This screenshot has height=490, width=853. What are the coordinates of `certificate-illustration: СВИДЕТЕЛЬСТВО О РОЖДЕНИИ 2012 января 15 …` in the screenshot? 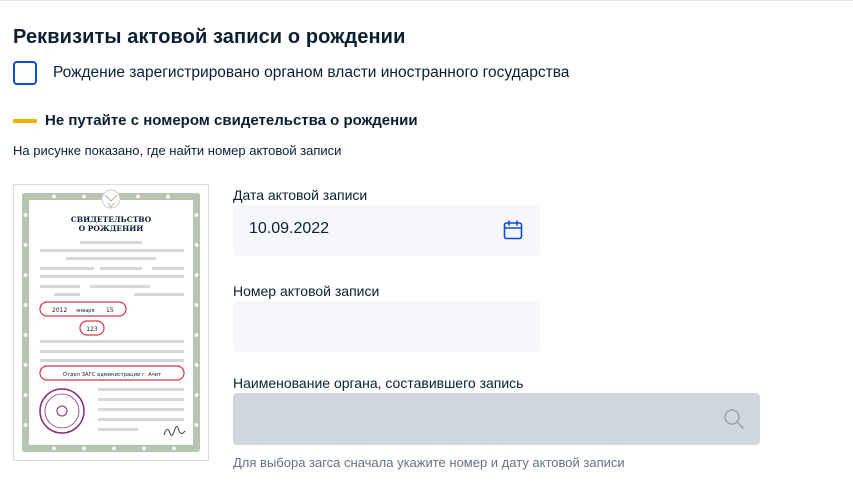 It's located at (111, 322).